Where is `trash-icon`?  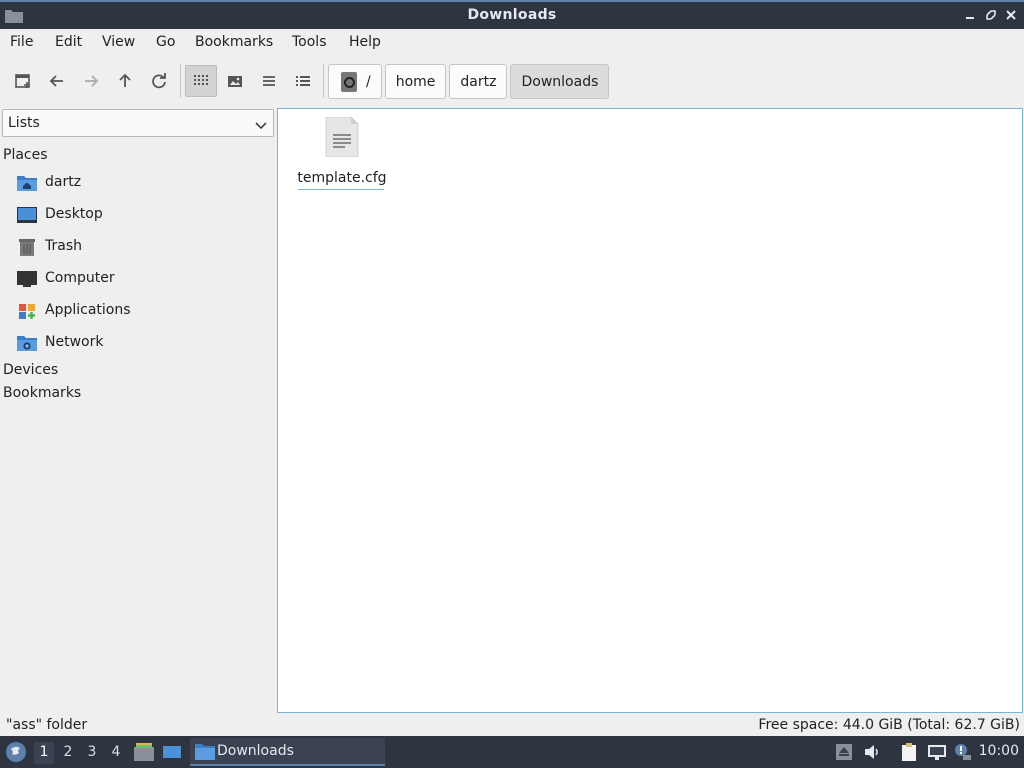 trash-icon is located at coordinates (27, 247).